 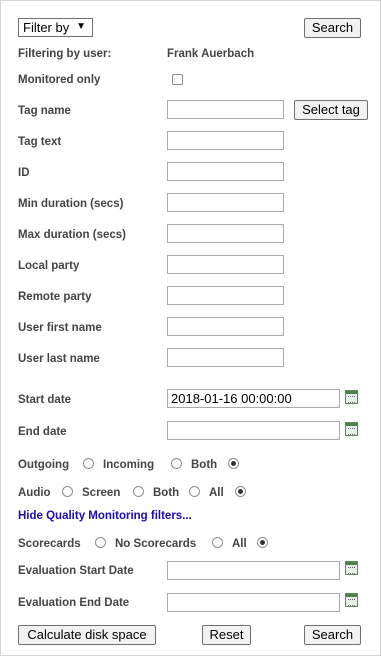 What do you see at coordinates (42, 432) in the screenshot?
I see `end-date-label: End date` at bounding box center [42, 432].